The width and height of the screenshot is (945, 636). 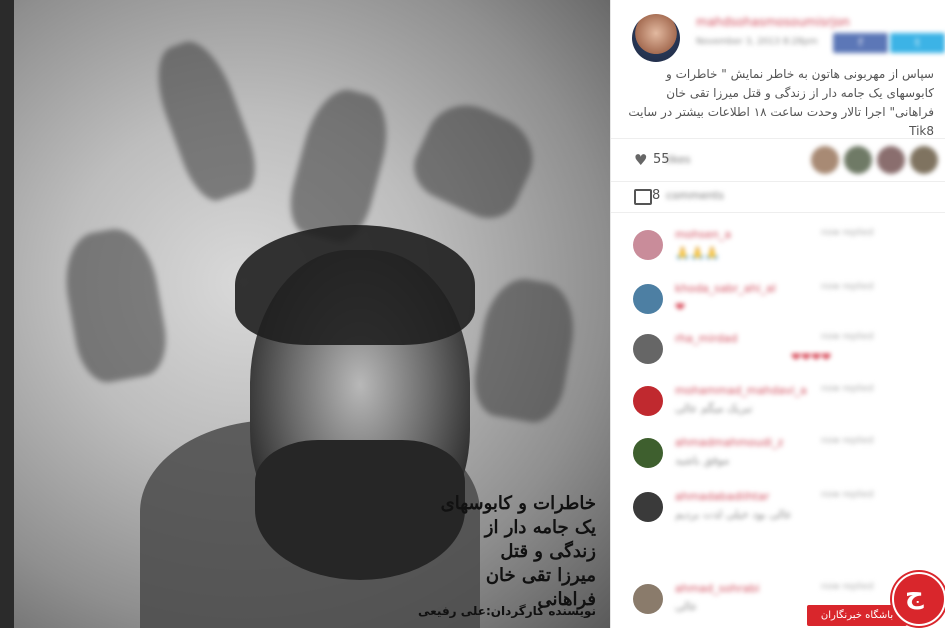 I want to click on comment-username: ahmadabadiihtar, so click(x=722, y=496).